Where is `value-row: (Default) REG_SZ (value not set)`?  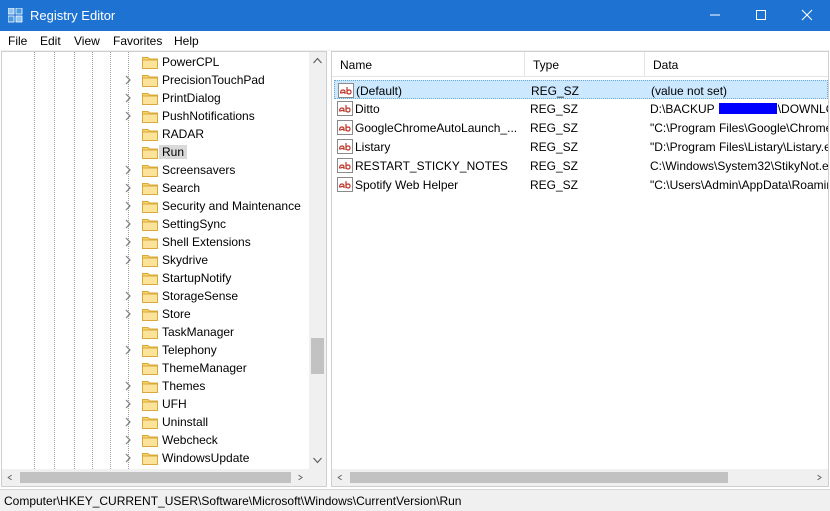
value-row: (Default) REG_SZ (value not set) is located at coordinates (581, 89).